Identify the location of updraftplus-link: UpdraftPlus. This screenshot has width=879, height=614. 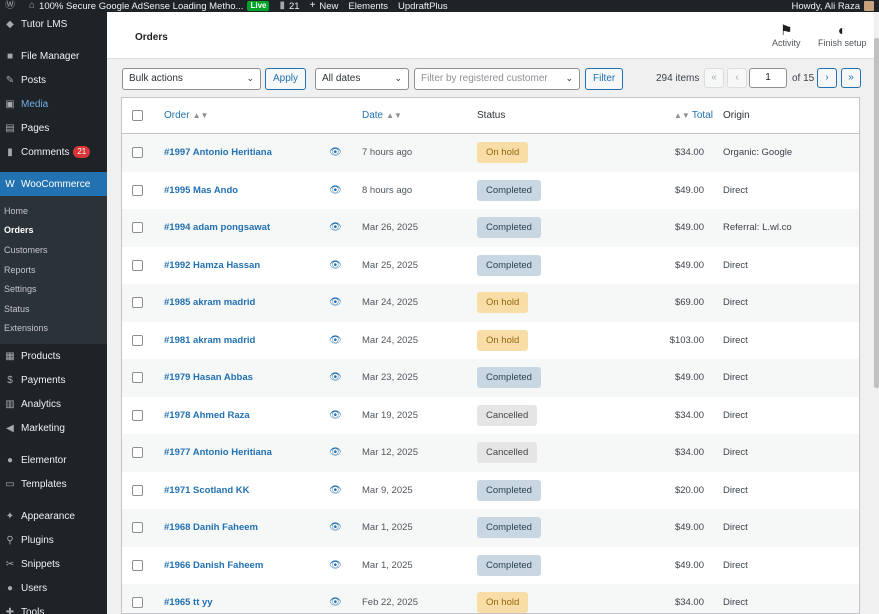
(423, 6).